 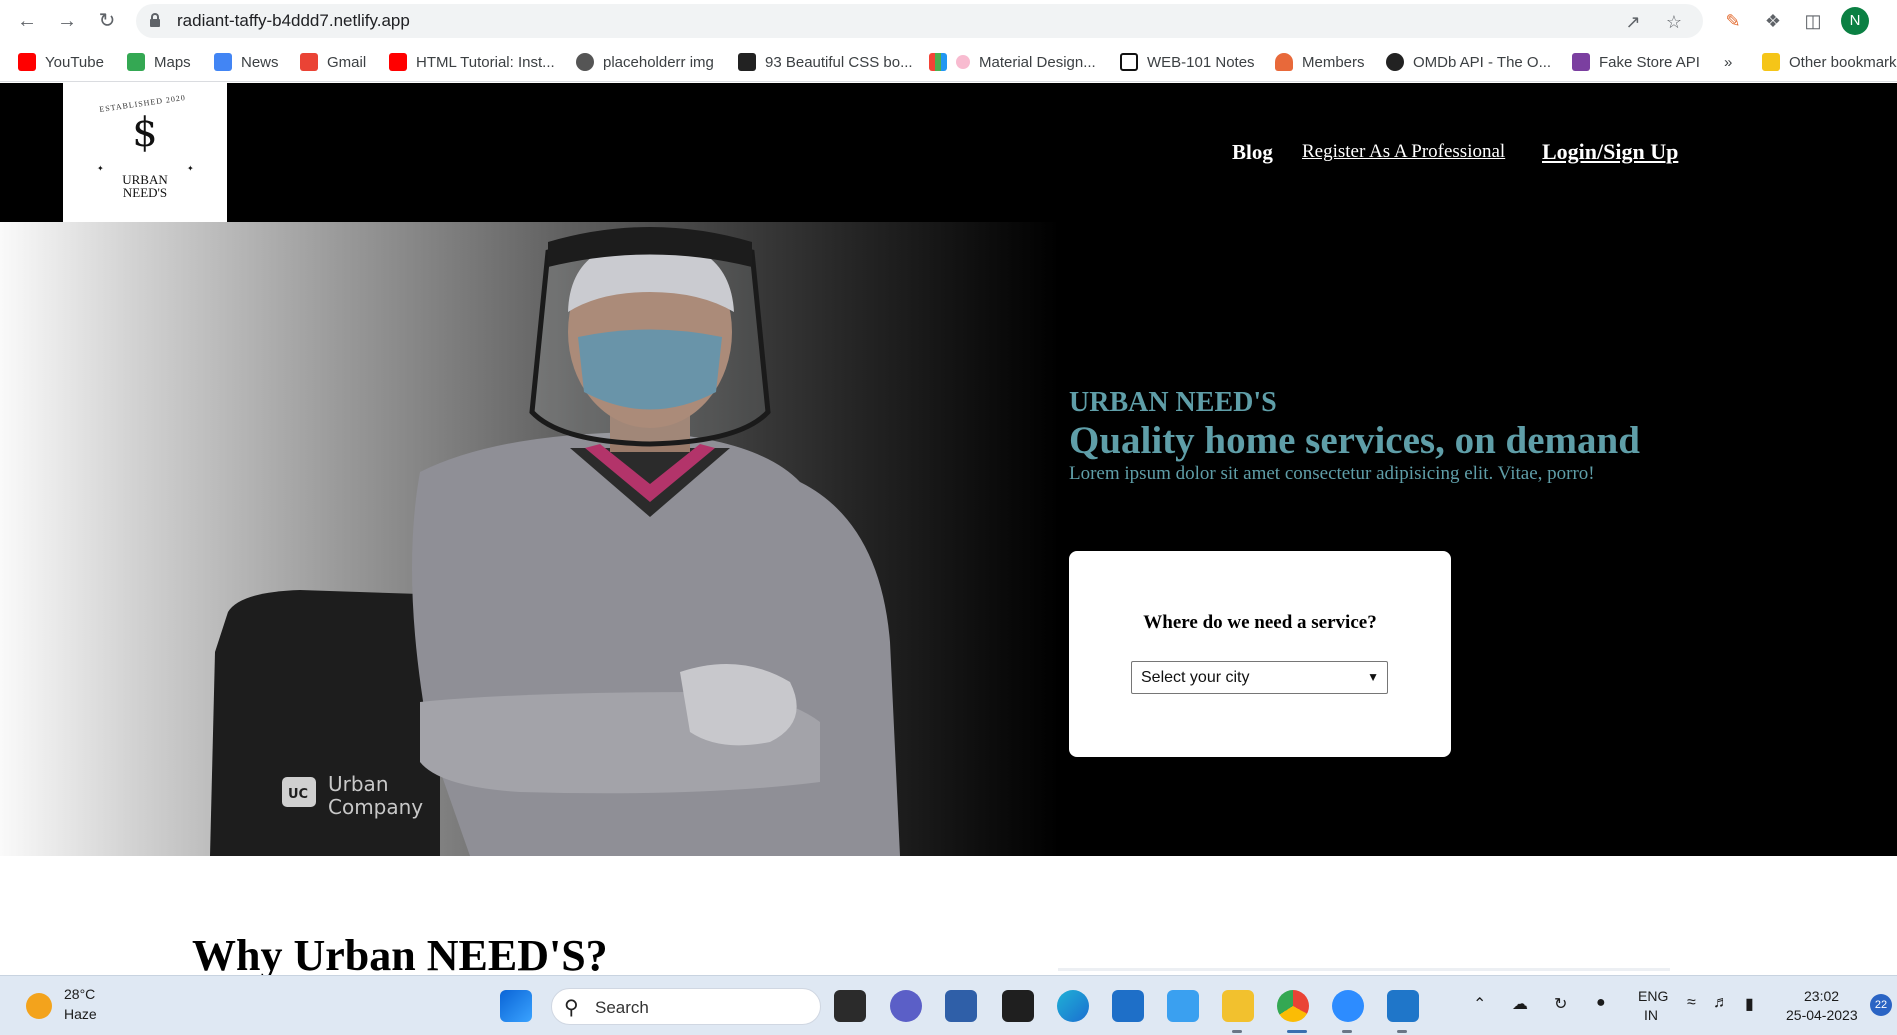 What do you see at coordinates (100, 168) in the screenshot?
I see `logo-star-left-icon: ✦` at bounding box center [100, 168].